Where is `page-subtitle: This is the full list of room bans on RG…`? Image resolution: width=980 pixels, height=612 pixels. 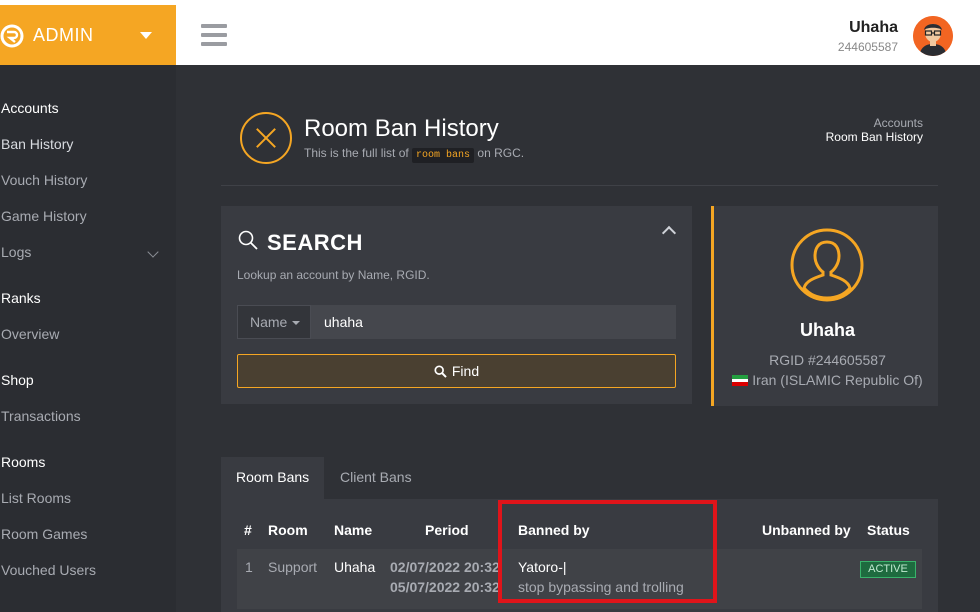
page-subtitle: This is the full list of room bans on RG… is located at coordinates (414, 154).